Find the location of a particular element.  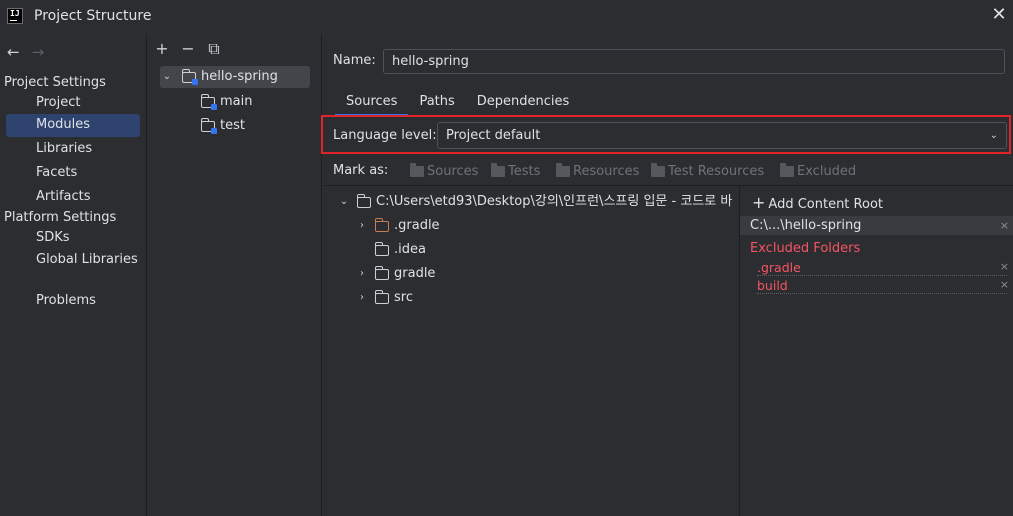

add-icon: + is located at coordinates (162, 49).